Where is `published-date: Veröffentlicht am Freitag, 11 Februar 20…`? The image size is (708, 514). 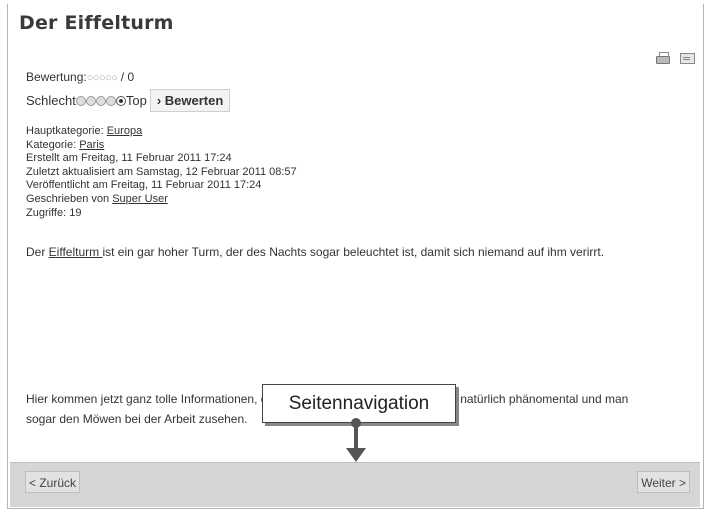 published-date: Veröffentlicht am Freitag, 11 Februar 20… is located at coordinates (144, 185).